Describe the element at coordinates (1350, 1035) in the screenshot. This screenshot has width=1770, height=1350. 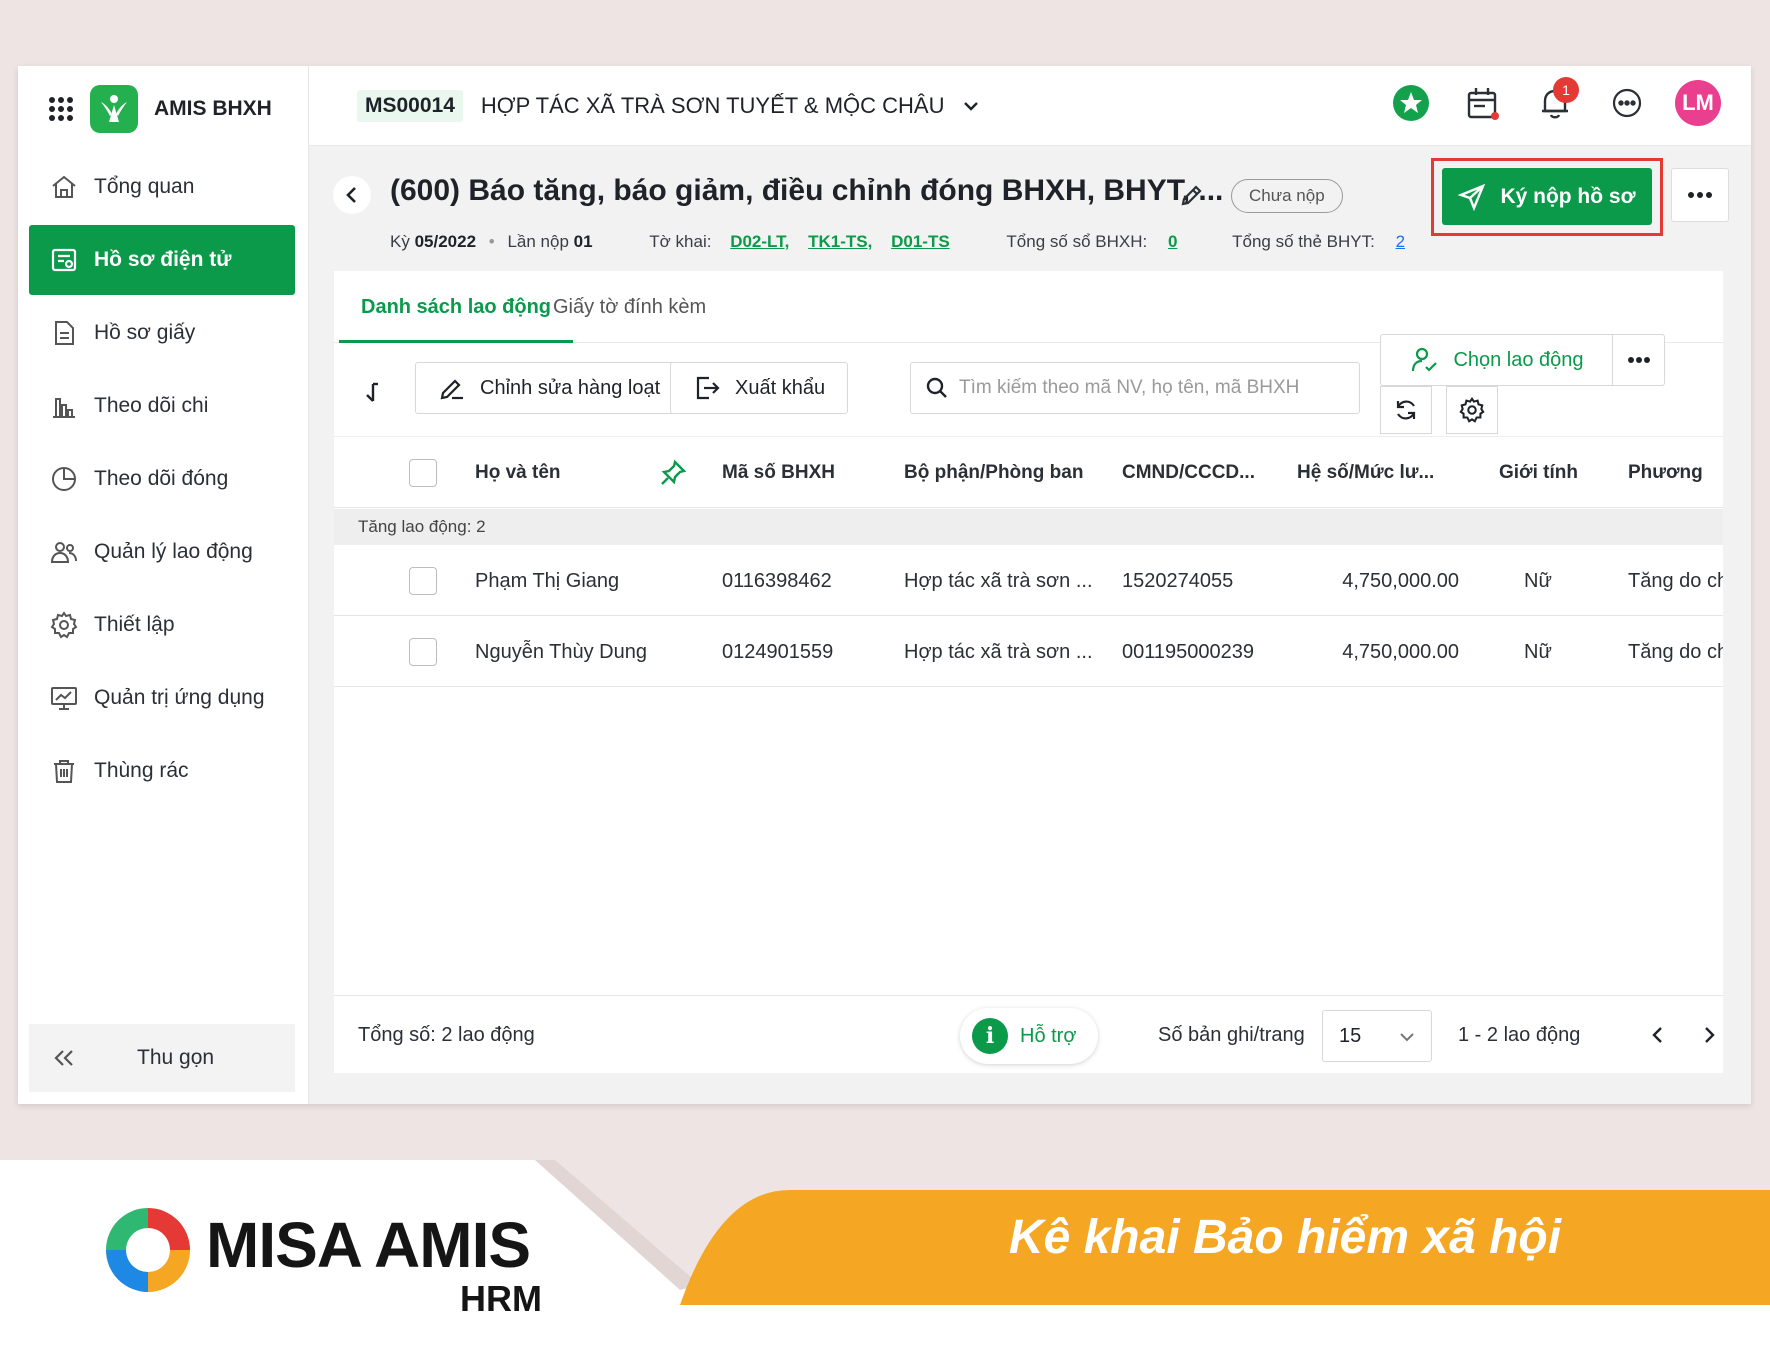
I see `per-page-value: 15` at that location.